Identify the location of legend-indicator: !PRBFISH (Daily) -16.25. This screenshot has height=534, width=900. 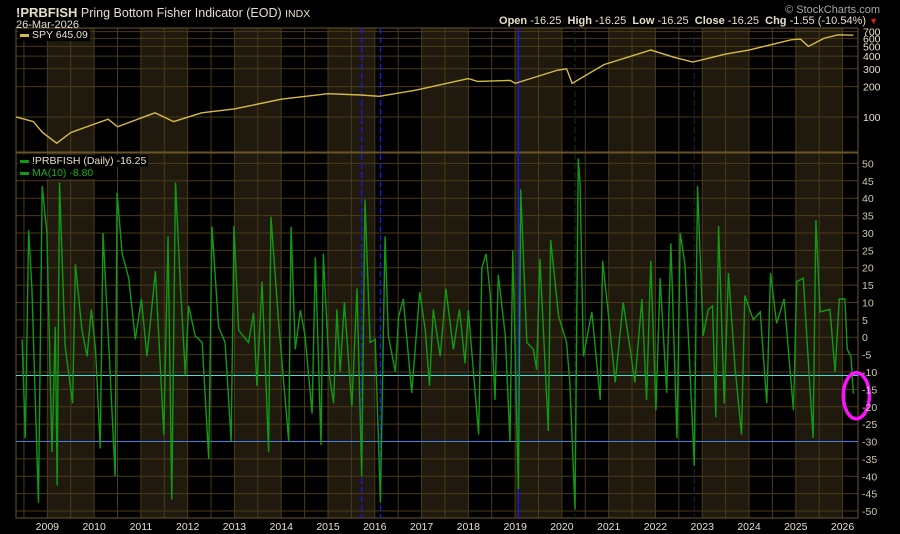
(83, 161).